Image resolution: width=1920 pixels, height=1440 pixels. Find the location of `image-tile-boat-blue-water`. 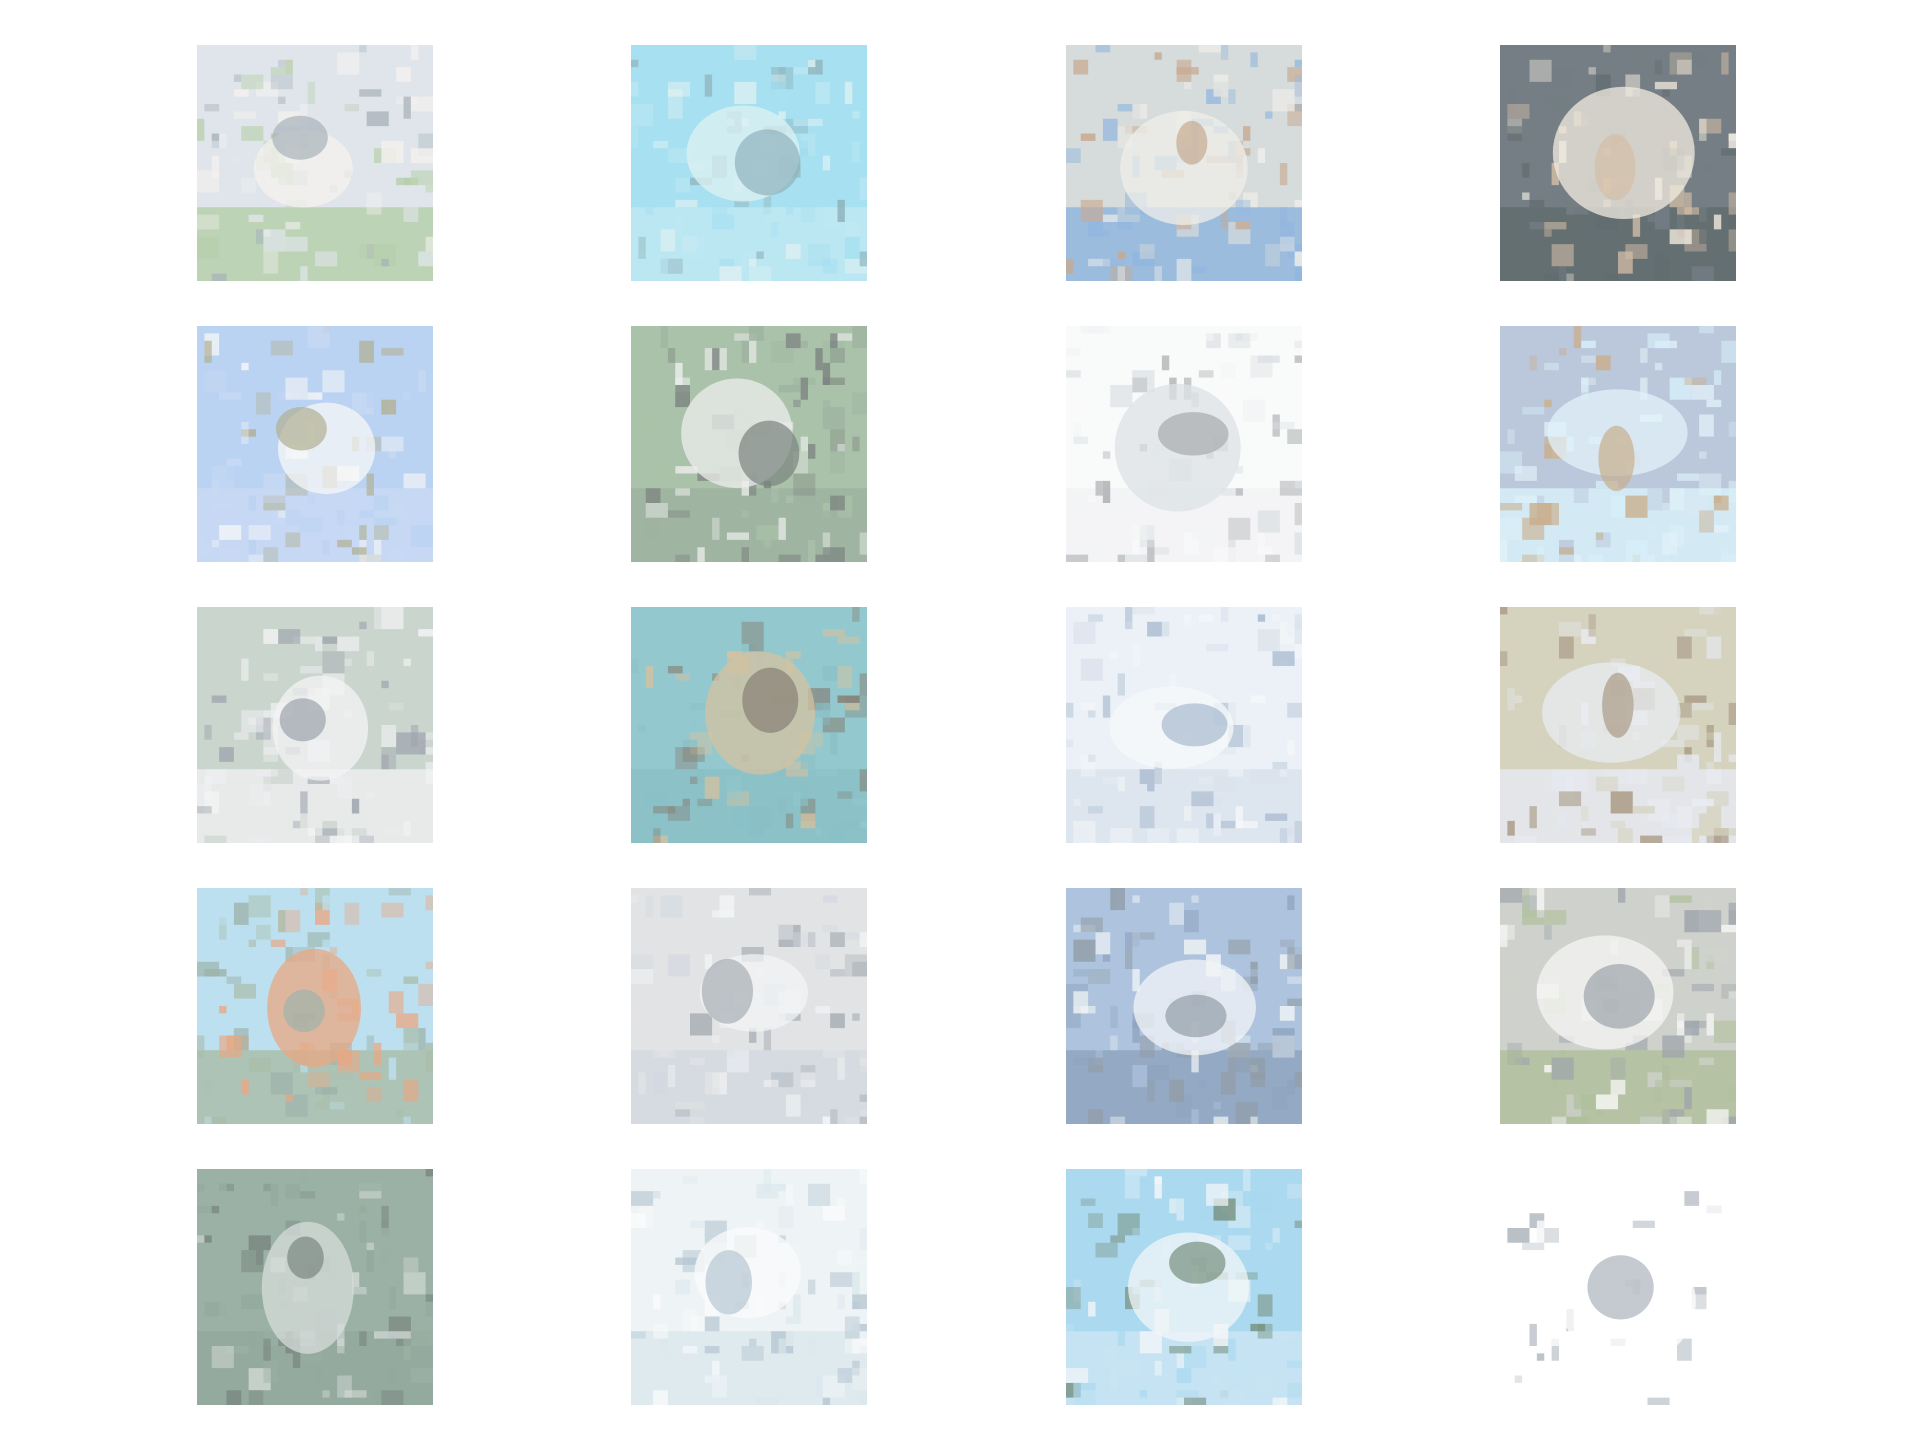

image-tile-boat-blue-water is located at coordinates (1184, 1287).